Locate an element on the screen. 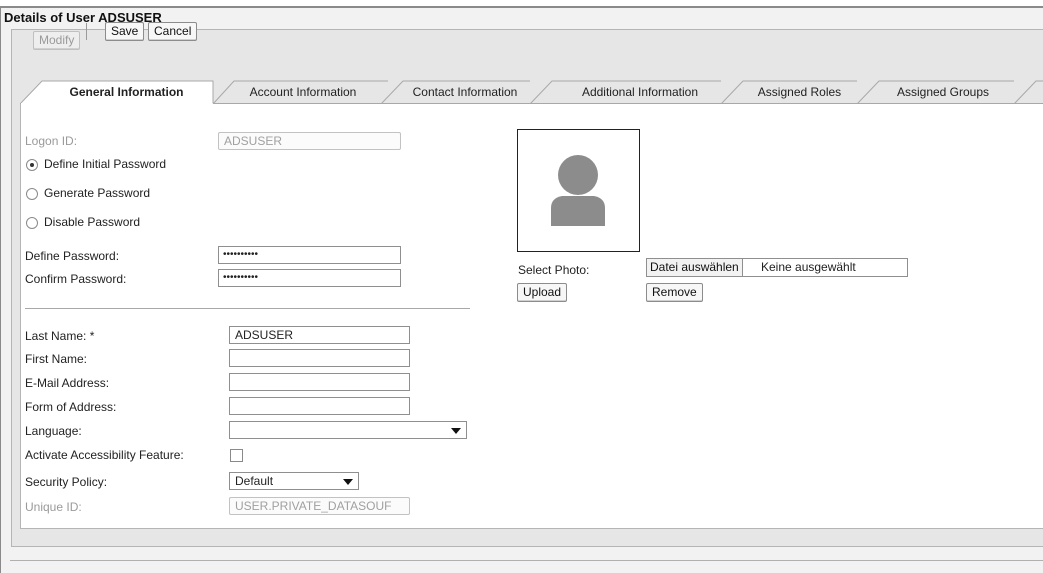 The image size is (1043, 573). generate-password-radio is located at coordinates (32, 194).